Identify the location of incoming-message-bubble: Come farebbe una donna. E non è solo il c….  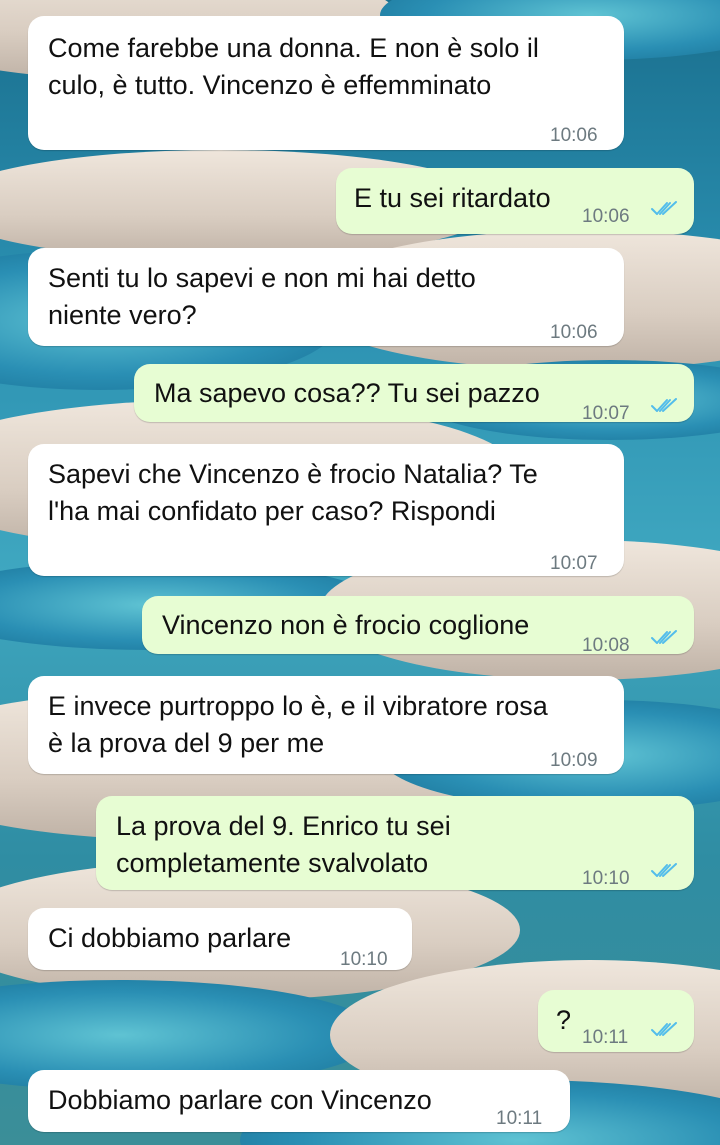
(326, 83).